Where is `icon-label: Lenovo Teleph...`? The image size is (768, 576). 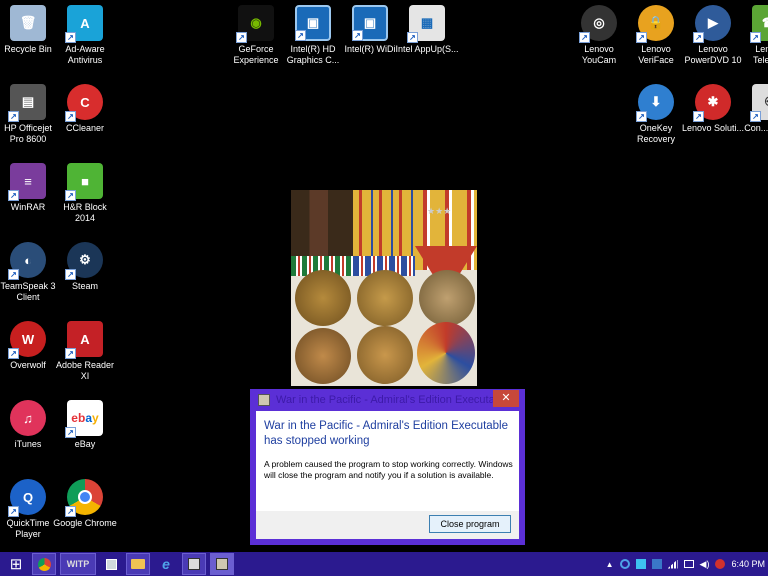
icon-label: Lenovo Teleph... is located at coordinates (760, 54).